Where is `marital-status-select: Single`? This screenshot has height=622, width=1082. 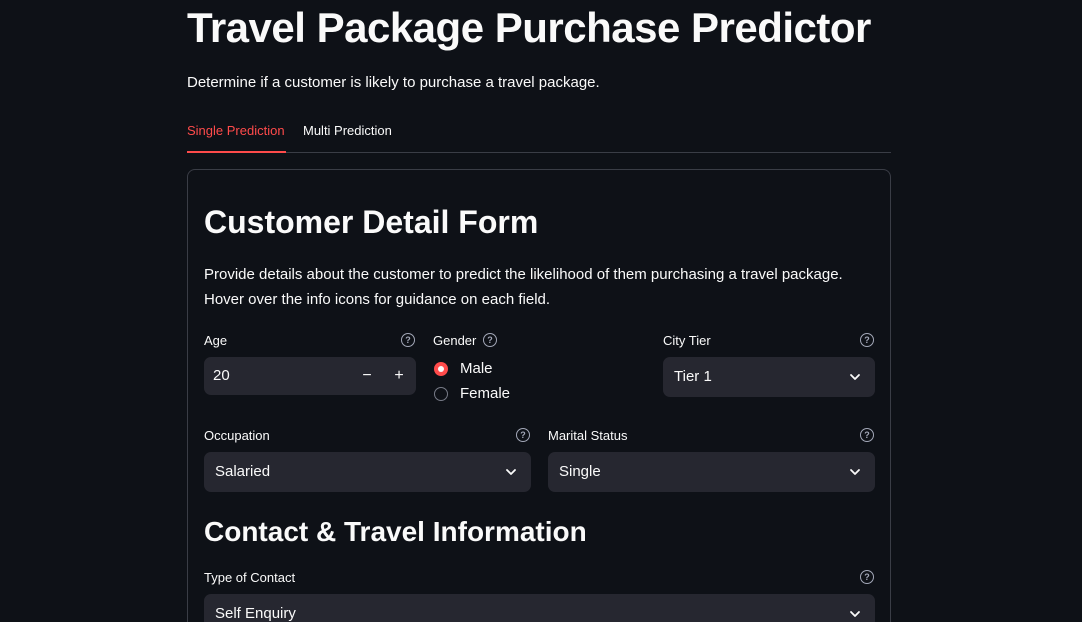 marital-status-select: Single is located at coordinates (711, 472).